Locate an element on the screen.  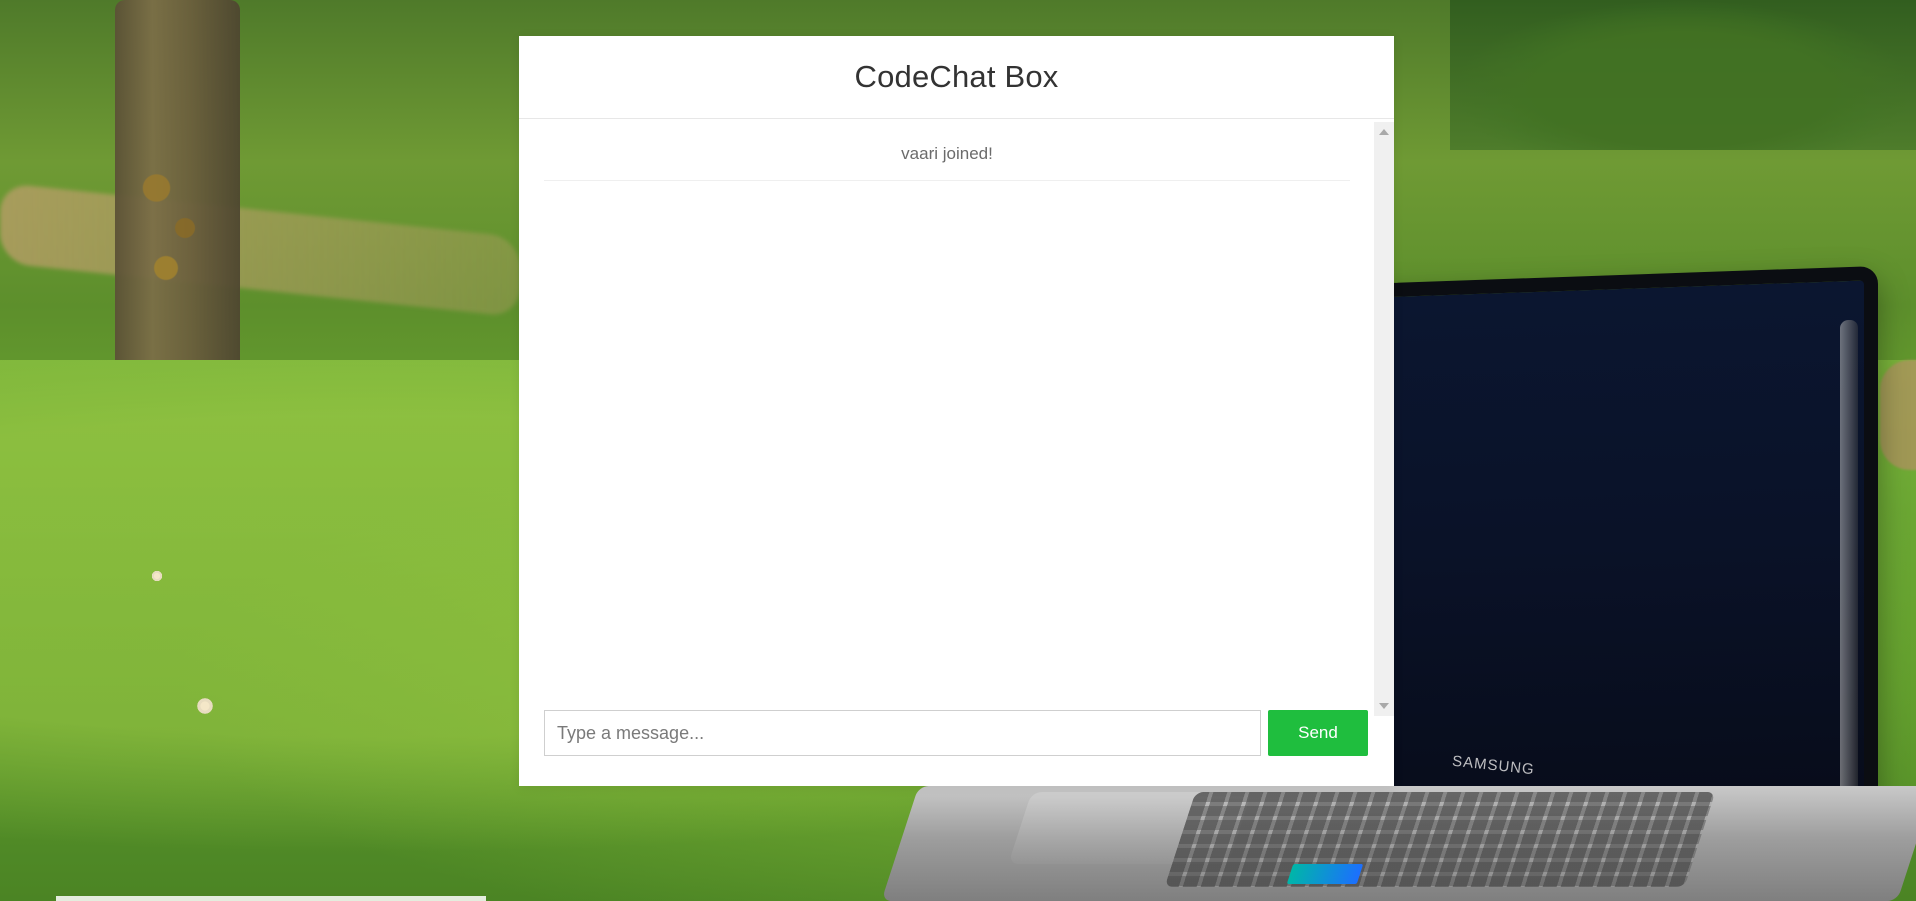
chat-header: CodeChat Box is located at coordinates (956, 77).